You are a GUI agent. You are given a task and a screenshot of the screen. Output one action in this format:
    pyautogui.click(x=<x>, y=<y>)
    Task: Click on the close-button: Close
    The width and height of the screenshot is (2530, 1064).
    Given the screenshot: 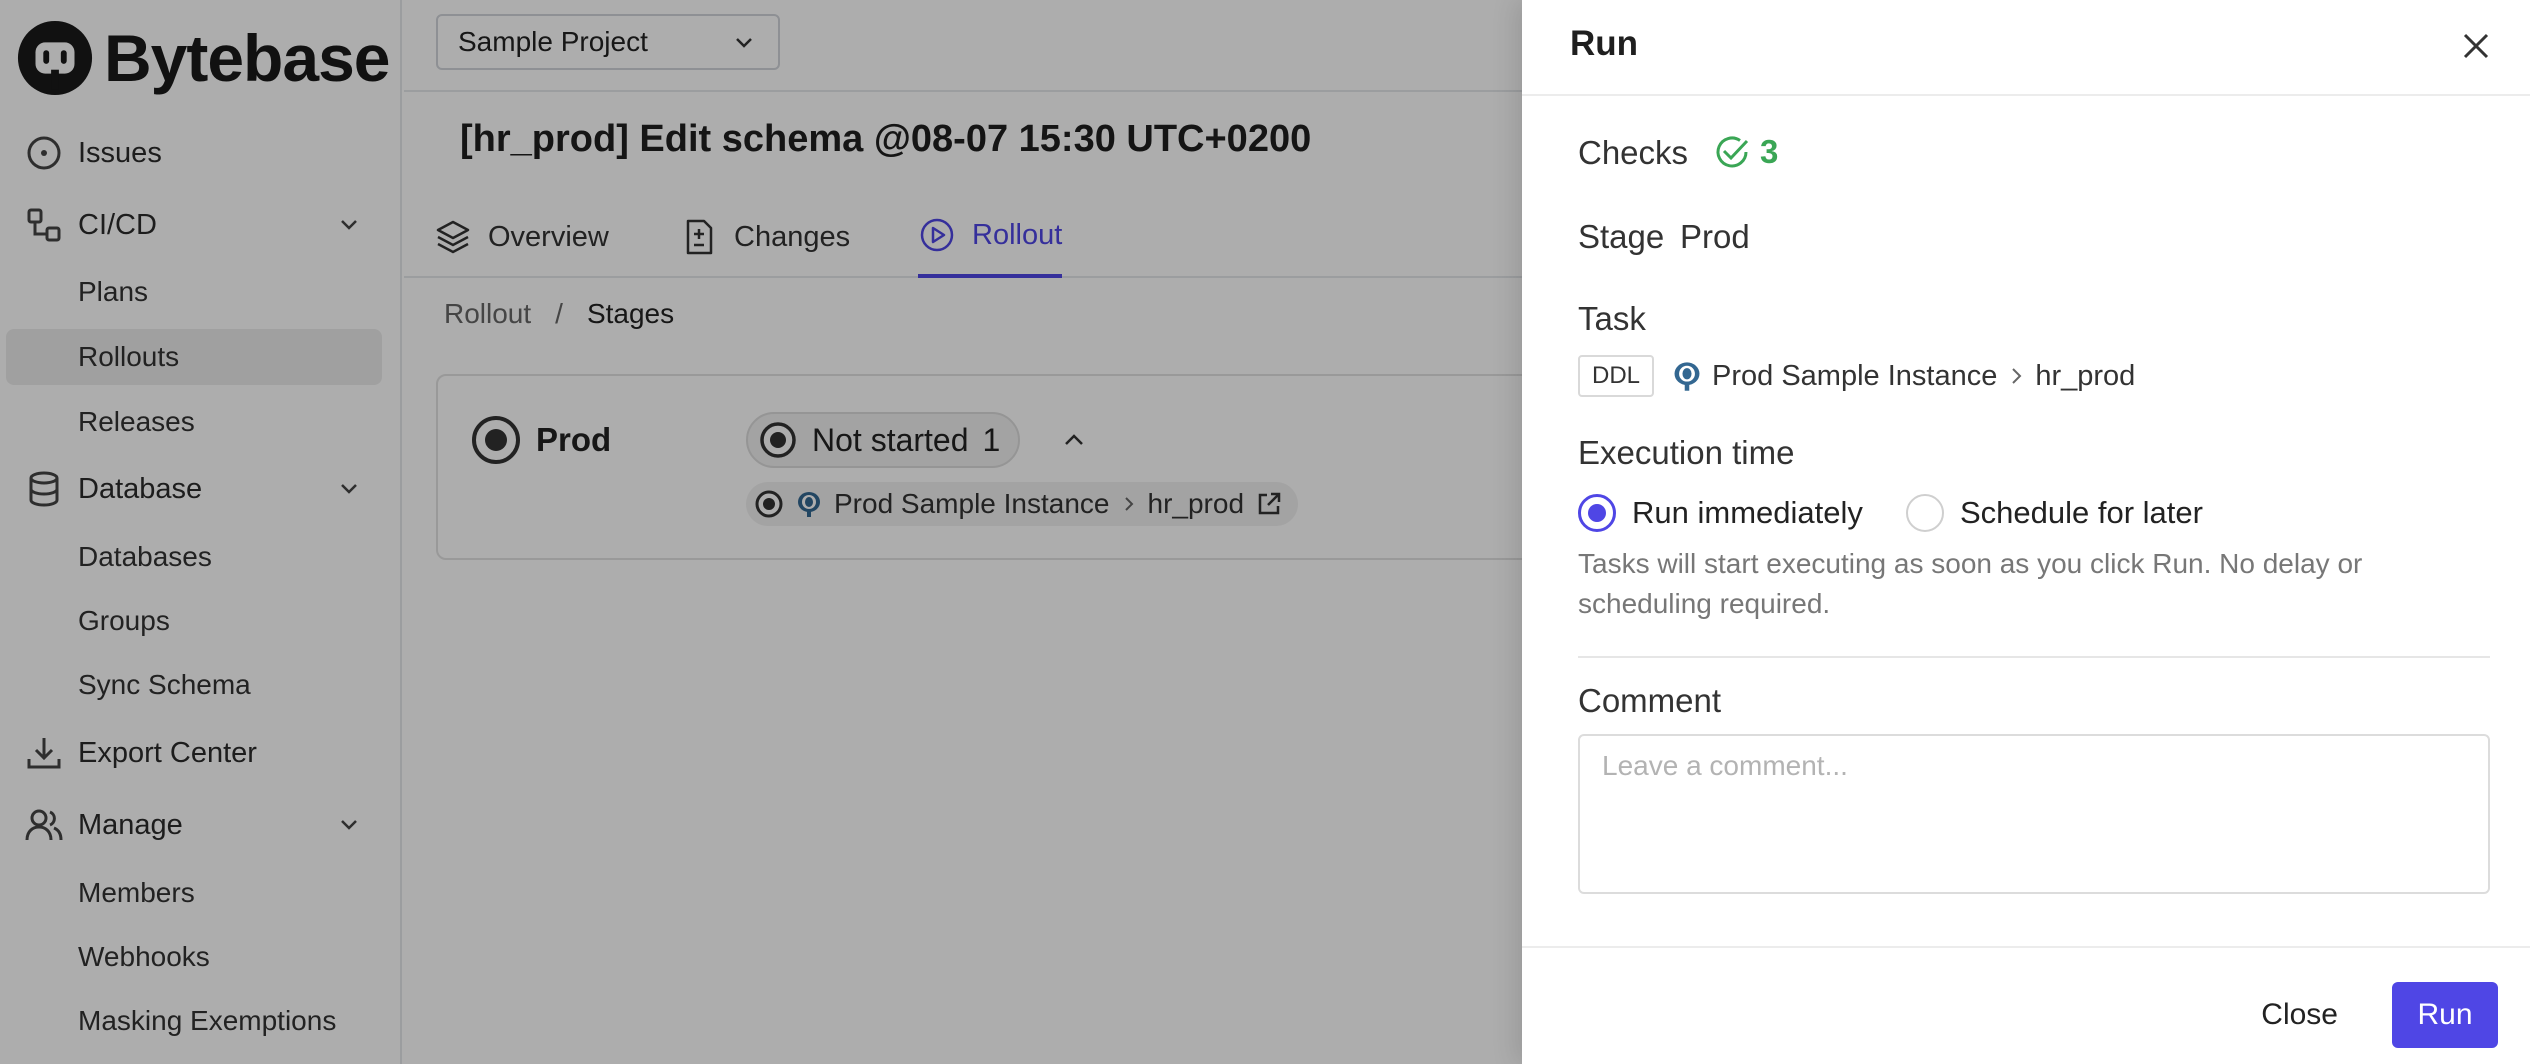 What is the action you would take?
    pyautogui.click(x=2299, y=1015)
    